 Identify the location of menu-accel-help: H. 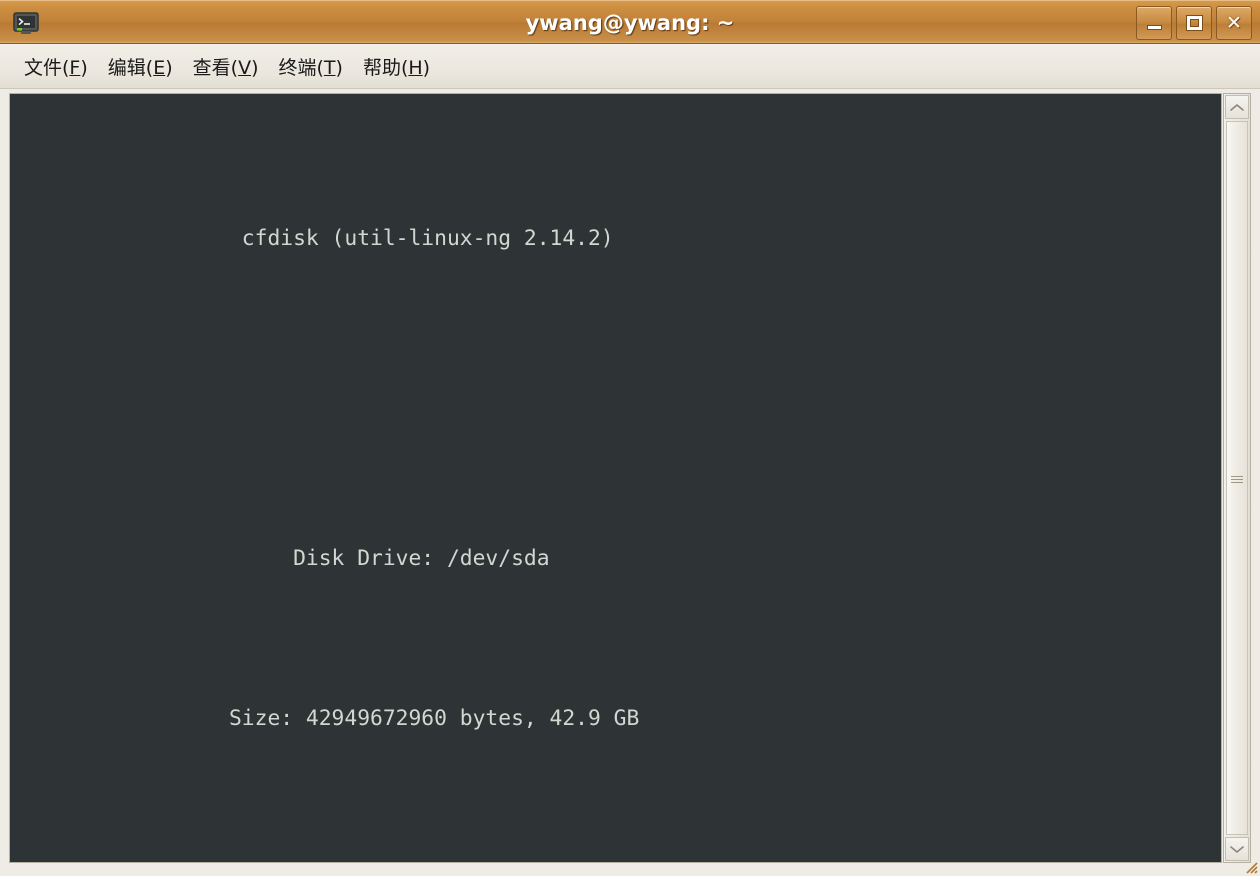
(415, 67).